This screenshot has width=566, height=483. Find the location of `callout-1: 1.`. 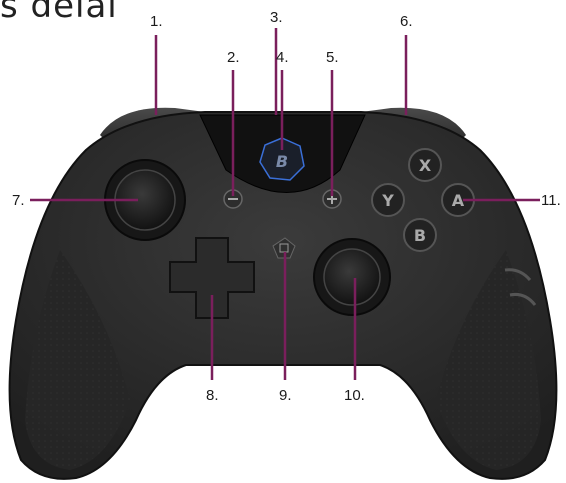

callout-1: 1. is located at coordinates (156, 21).